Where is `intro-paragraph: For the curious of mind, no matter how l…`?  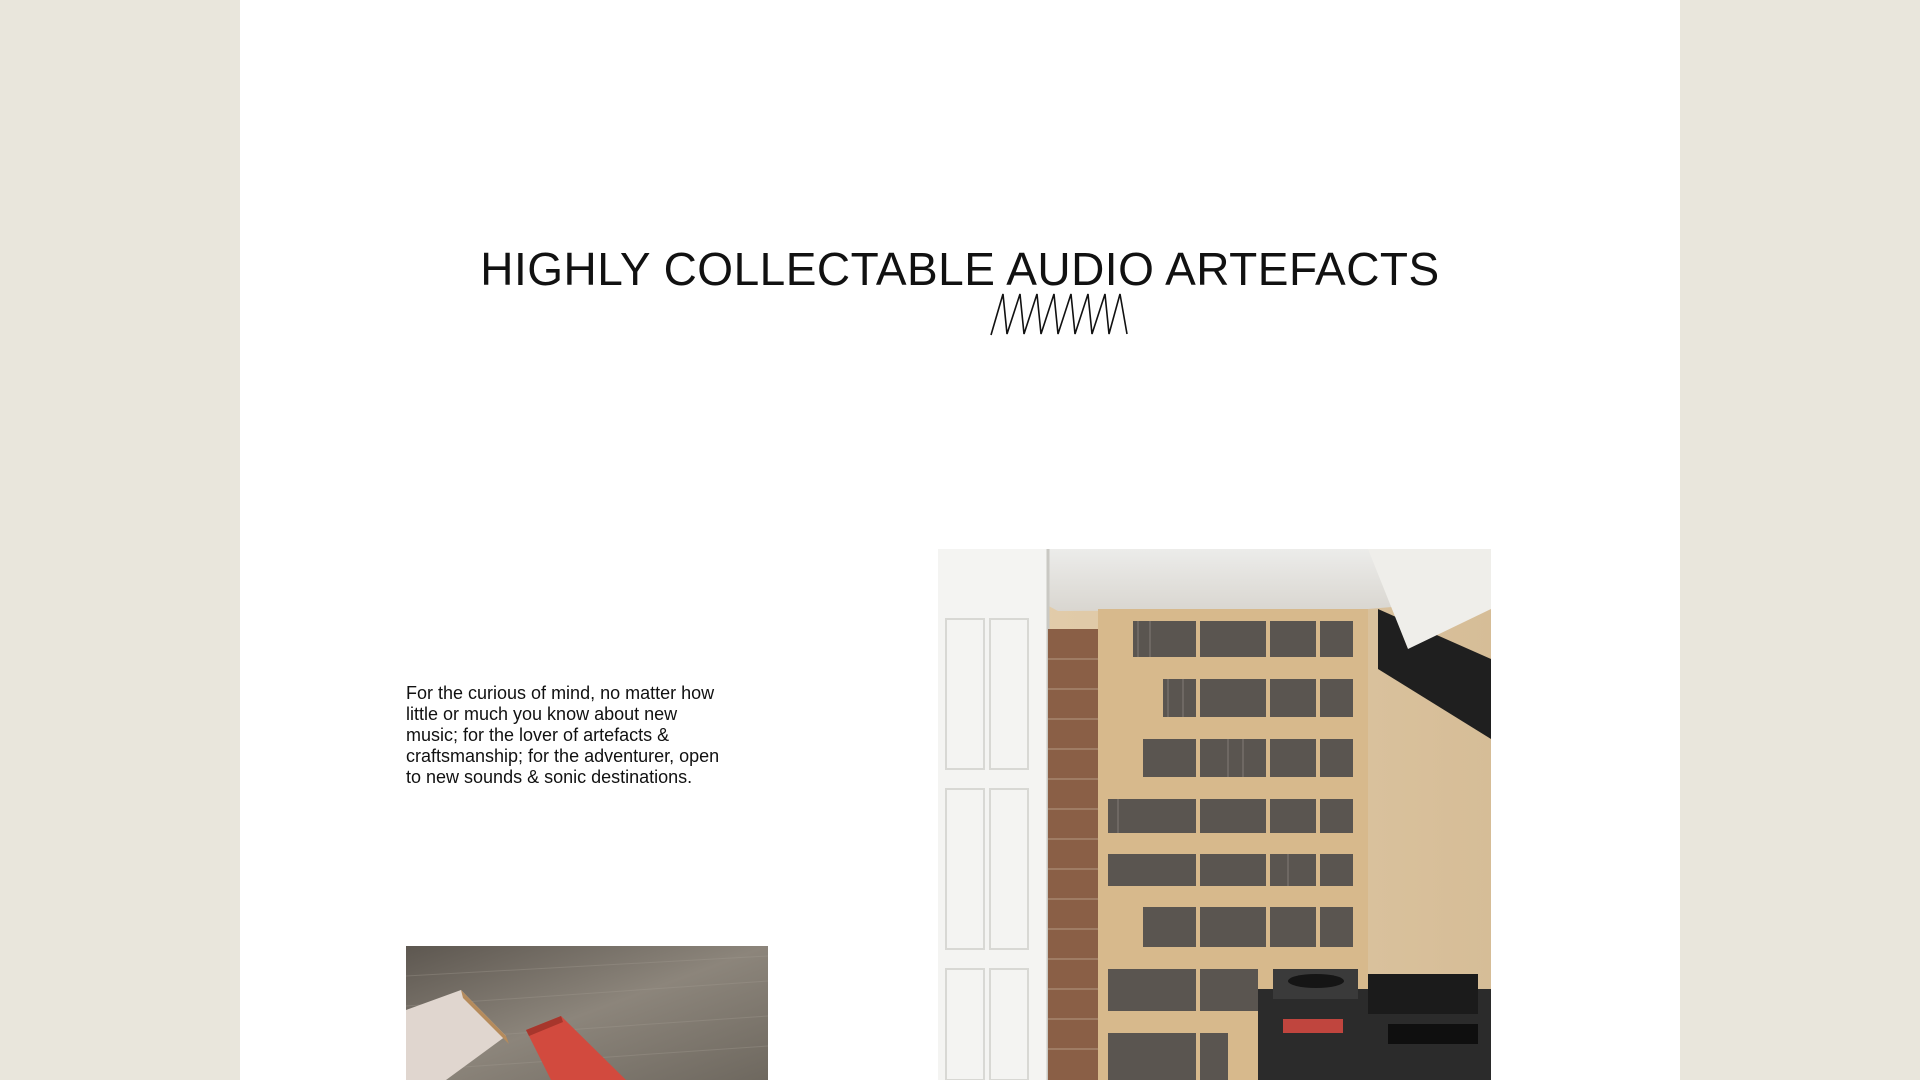
intro-paragraph: For the curious of mind, no matter how l… is located at coordinates (563, 735).